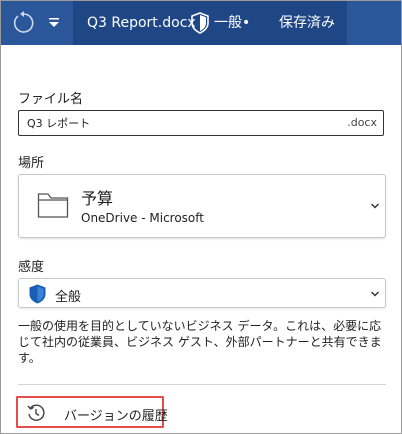 The image size is (402, 434). Describe the element at coordinates (202, 384) in the screenshot. I see `divider` at that location.